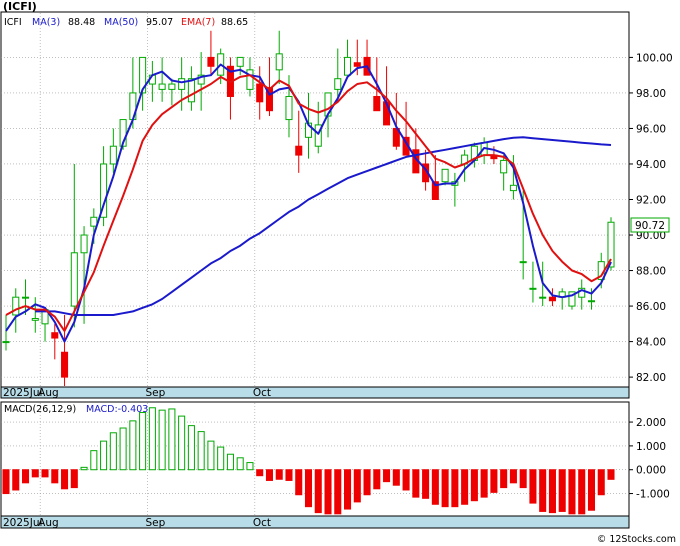 The width and height of the screenshot is (680, 546). What do you see at coordinates (651, 378) in the screenshot?
I see `price-tick-label: 82.00` at bounding box center [651, 378].